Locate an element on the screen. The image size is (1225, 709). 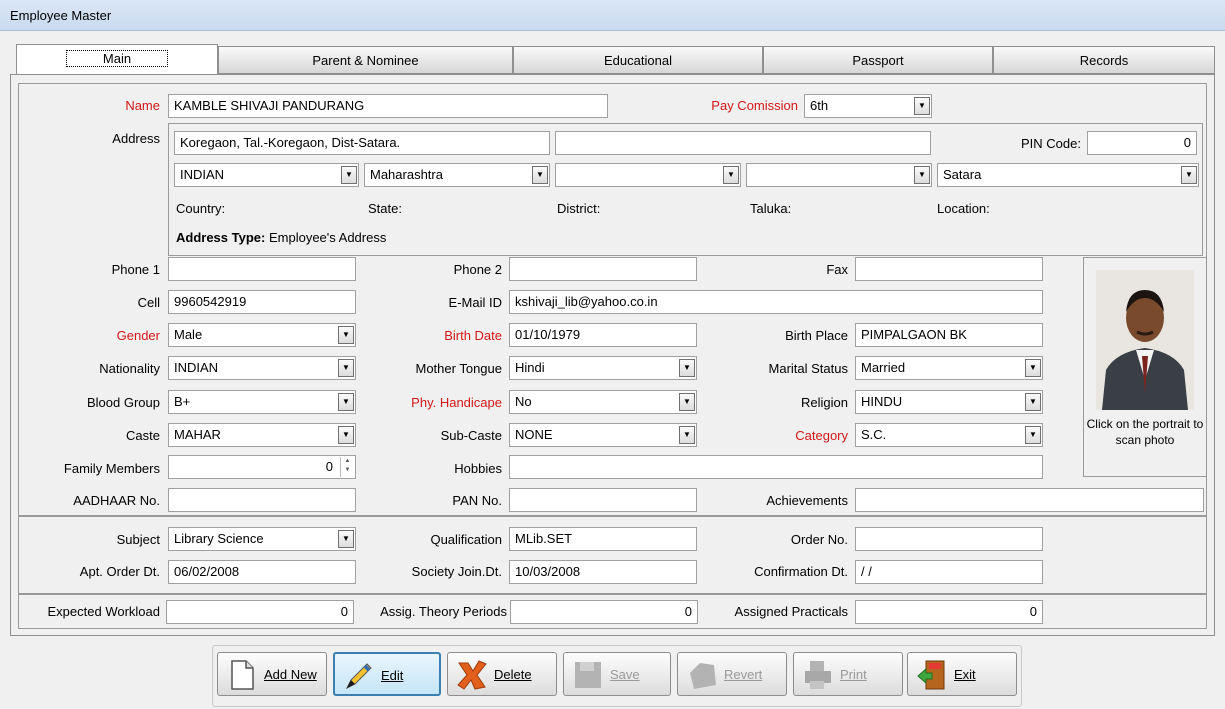
expected-workload-field: 0 is located at coordinates (260, 612).